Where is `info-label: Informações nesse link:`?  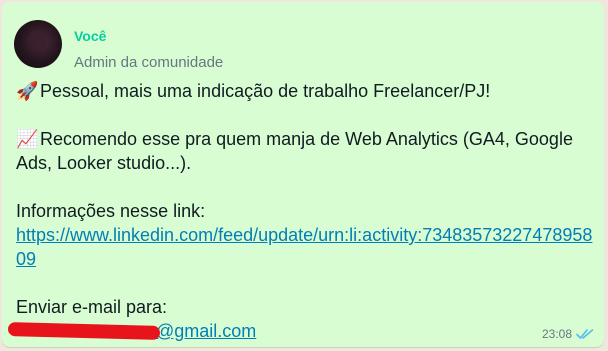
info-label: Informações nesse link: is located at coordinates (111, 211).